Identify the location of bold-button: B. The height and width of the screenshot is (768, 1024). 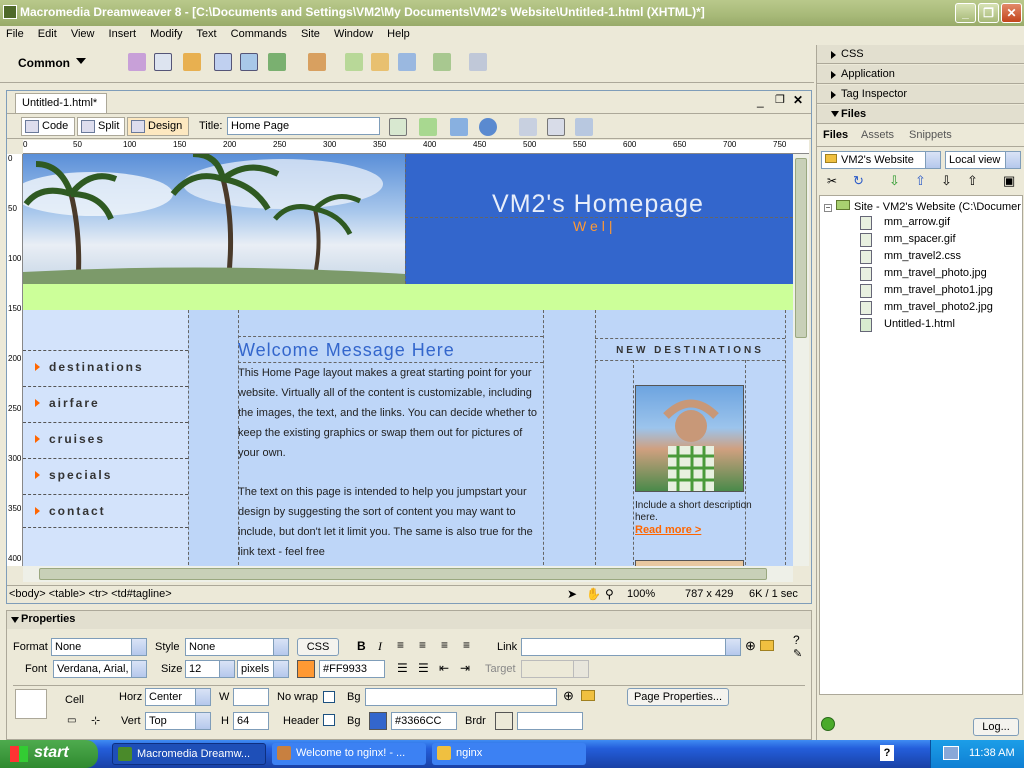
(361, 646).